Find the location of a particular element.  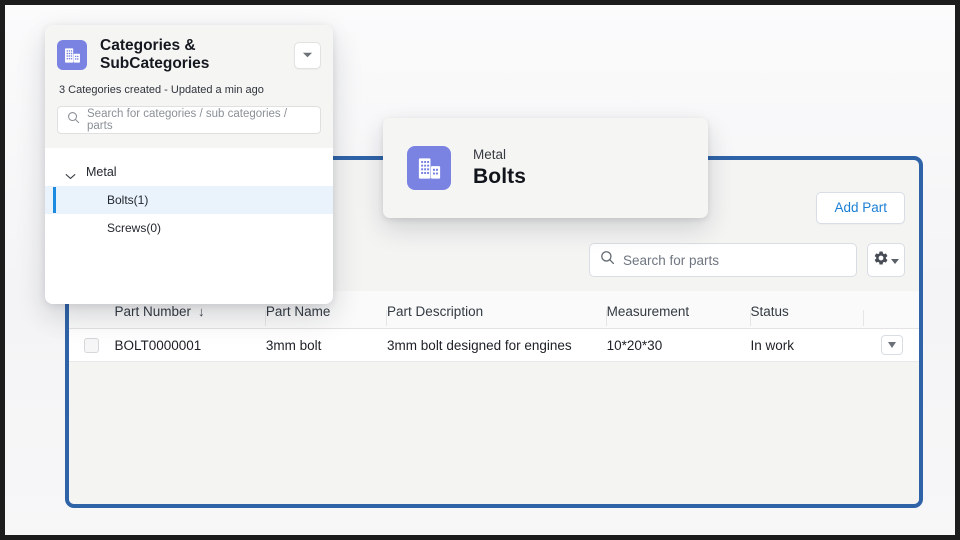

column-header-part-name: Part Name is located at coordinates (327, 316).